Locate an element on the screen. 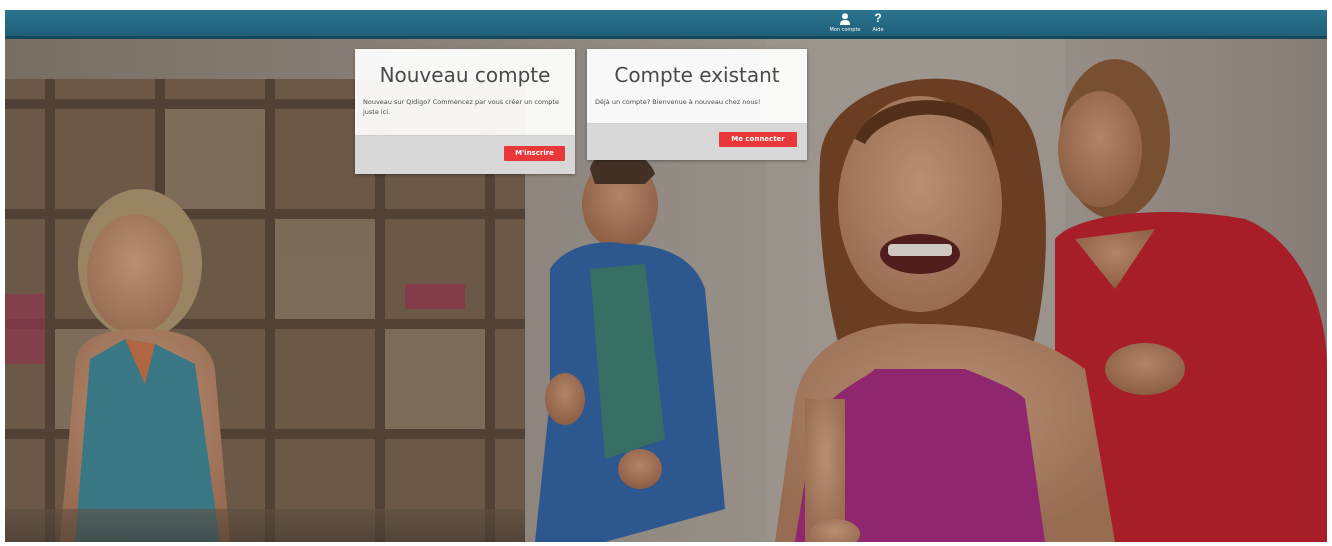 The width and height of the screenshot is (1332, 546). help-link: ? Aide is located at coordinates (878, 23).